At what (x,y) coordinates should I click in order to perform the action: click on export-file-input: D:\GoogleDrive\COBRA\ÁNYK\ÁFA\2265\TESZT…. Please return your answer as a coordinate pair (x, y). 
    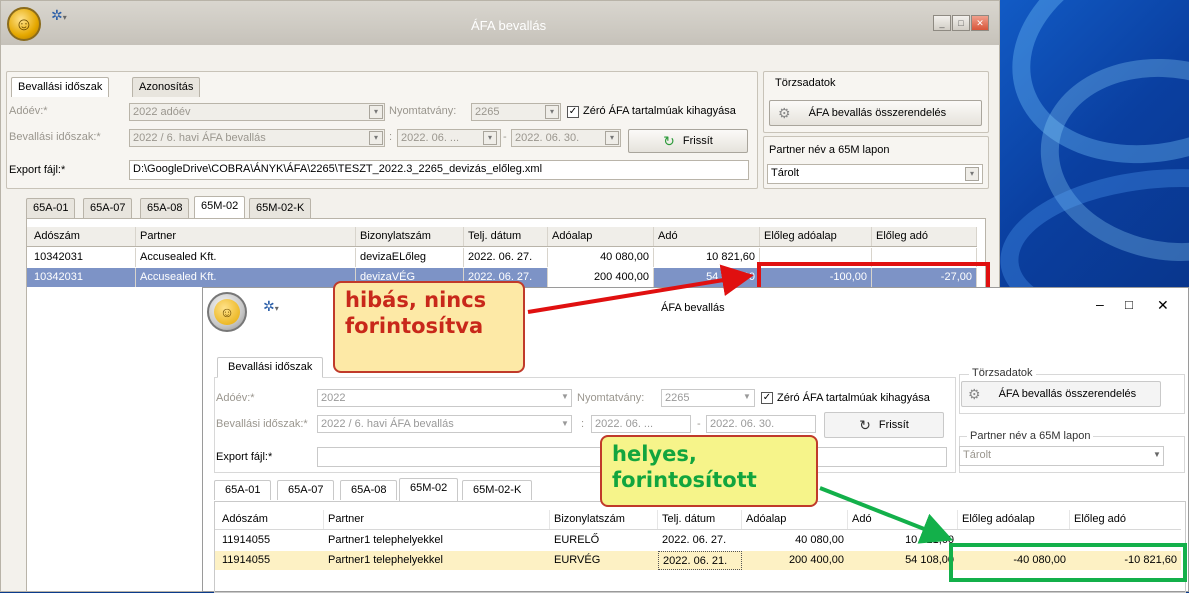
    Looking at the image, I should click on (439, 170).